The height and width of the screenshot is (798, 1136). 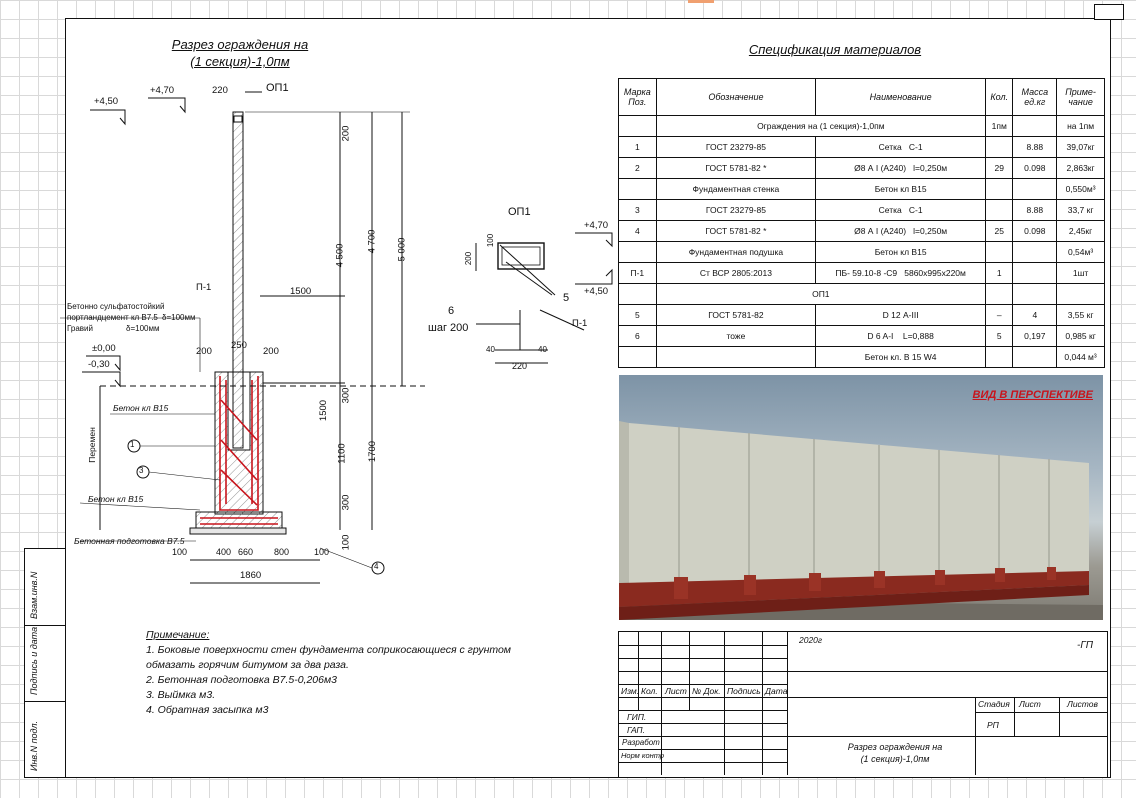 I want to click on table-row: Фундаментная стенка Бетон кл B15 0,550м³, so click(x=861, y=189).